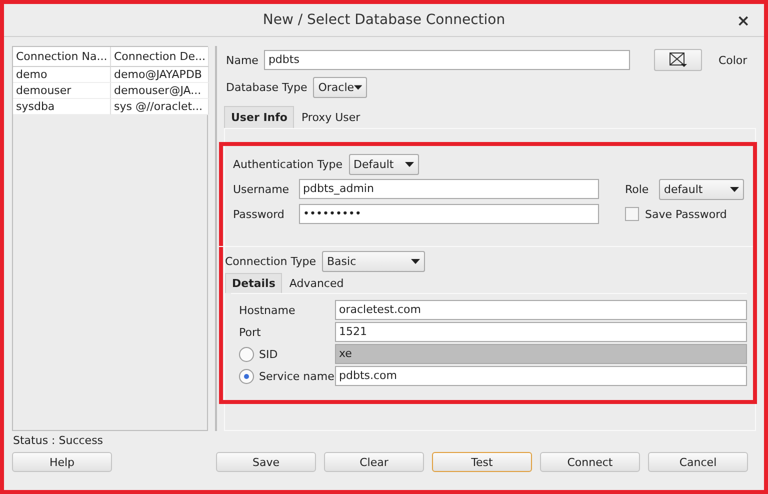 This screenshot has height=494, width=768. I want to click on password-label: Password, so click(259, 214).